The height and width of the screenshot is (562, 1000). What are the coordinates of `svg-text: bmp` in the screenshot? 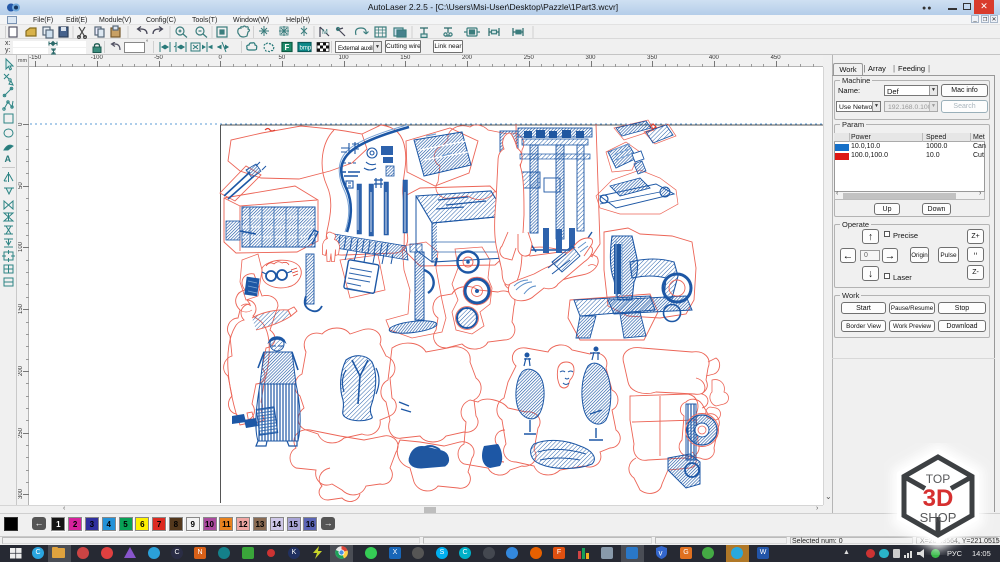 It's located at (306, 49).